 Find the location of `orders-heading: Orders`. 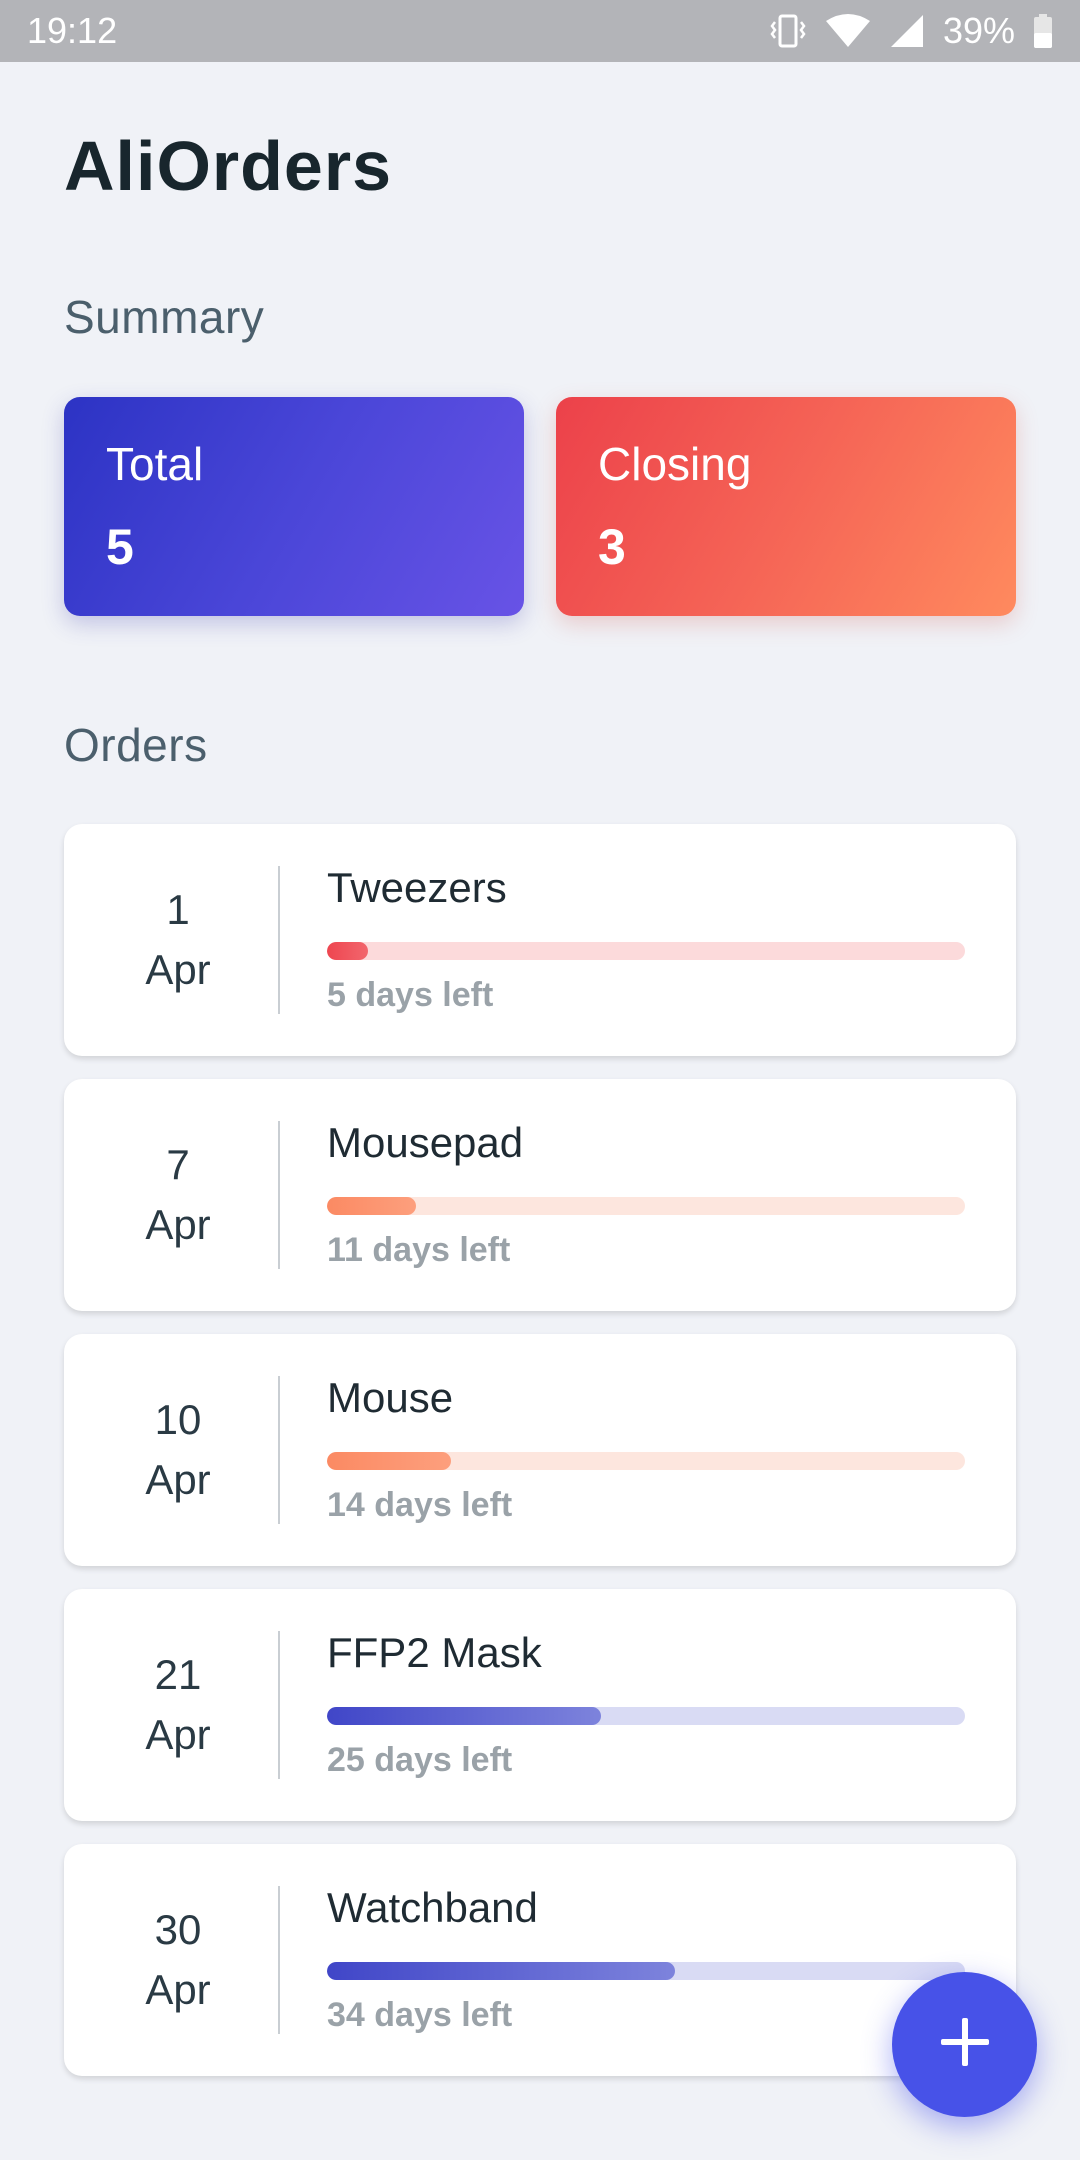

orders-heading: Orders is located at coordinates (136, 745).